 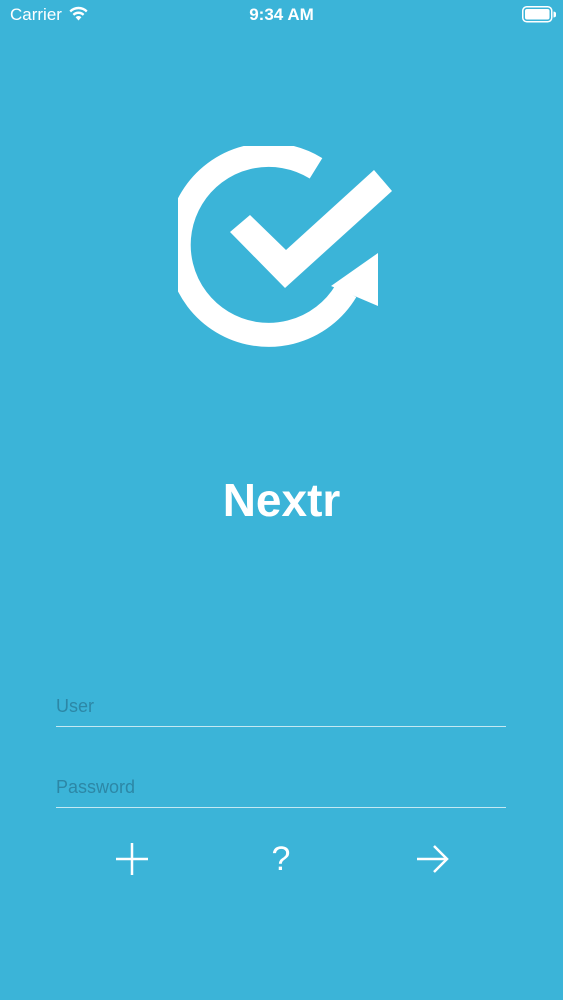 I want to click on arrow-right-icon, so click(x=433, y=859).